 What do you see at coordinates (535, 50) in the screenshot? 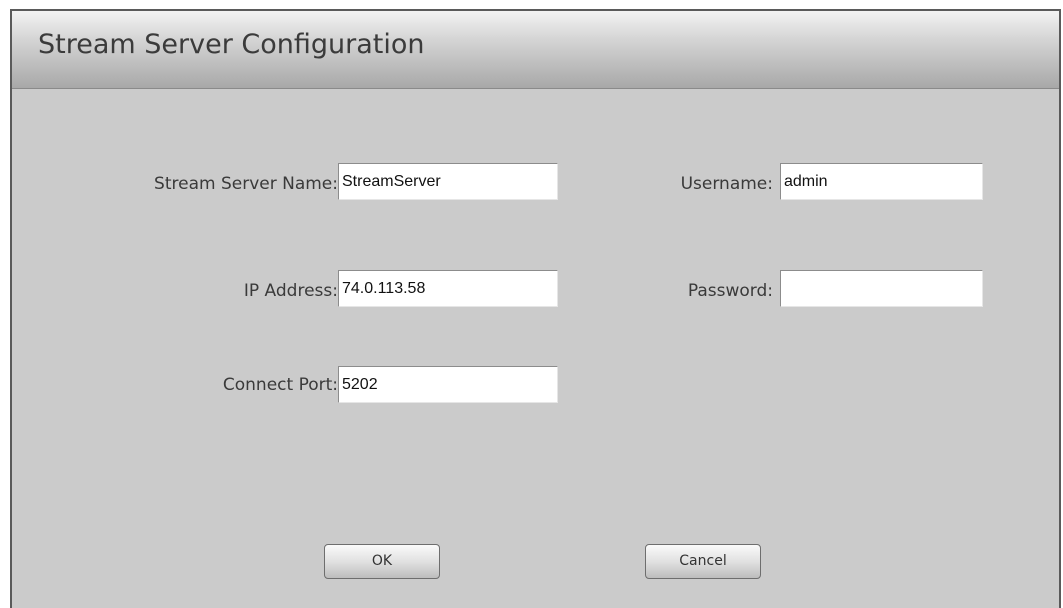
I see `dialog-titlebar: Stream Server Configuration` at bounding box center [535, 50].